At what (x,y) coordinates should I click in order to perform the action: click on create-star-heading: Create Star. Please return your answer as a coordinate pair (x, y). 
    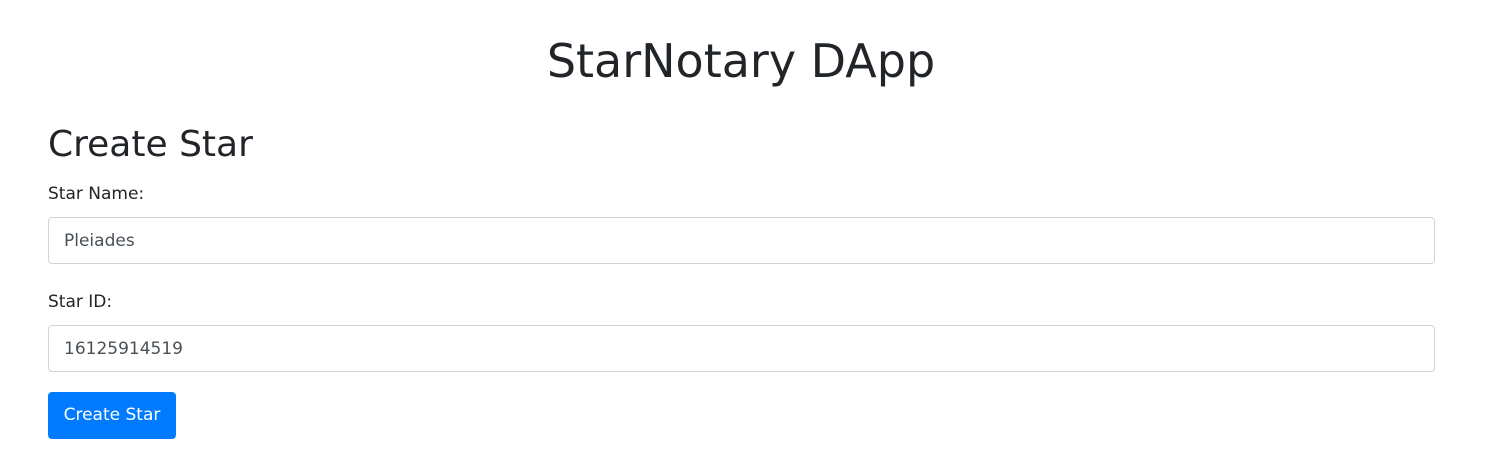
    Looking at the image, I should click on (150, 144).